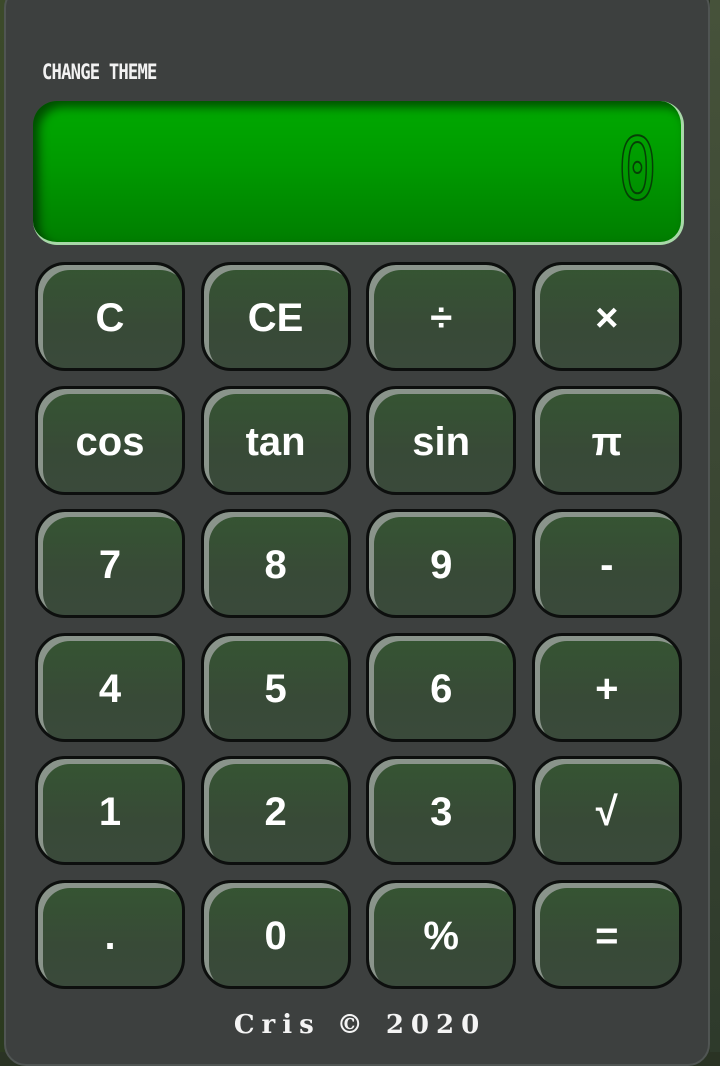 The height and width of the screenshot is (1066, 720). What do you see at coordinates (275, 564) in the screenshot?
I see `digit-8-button: 8` at bounding box center [275, 564].